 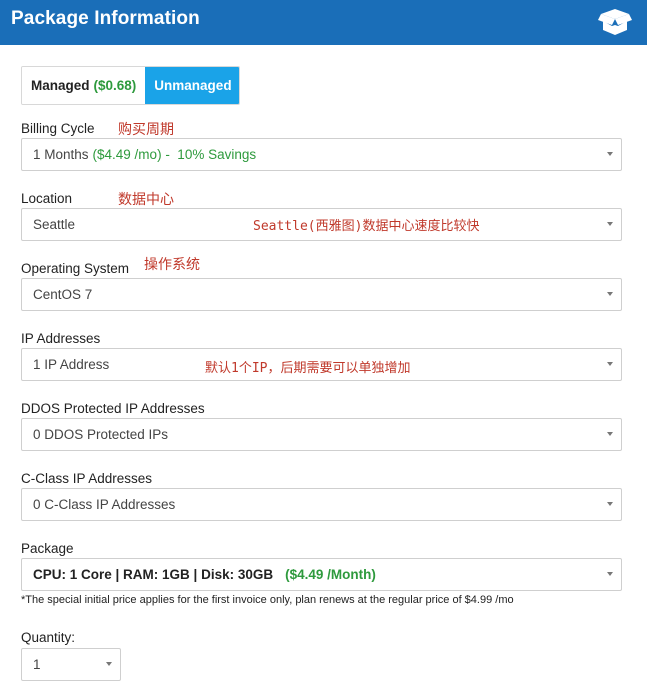 I want to click on billing-cycle-value: 1 Months, so click(x=61, y=154).